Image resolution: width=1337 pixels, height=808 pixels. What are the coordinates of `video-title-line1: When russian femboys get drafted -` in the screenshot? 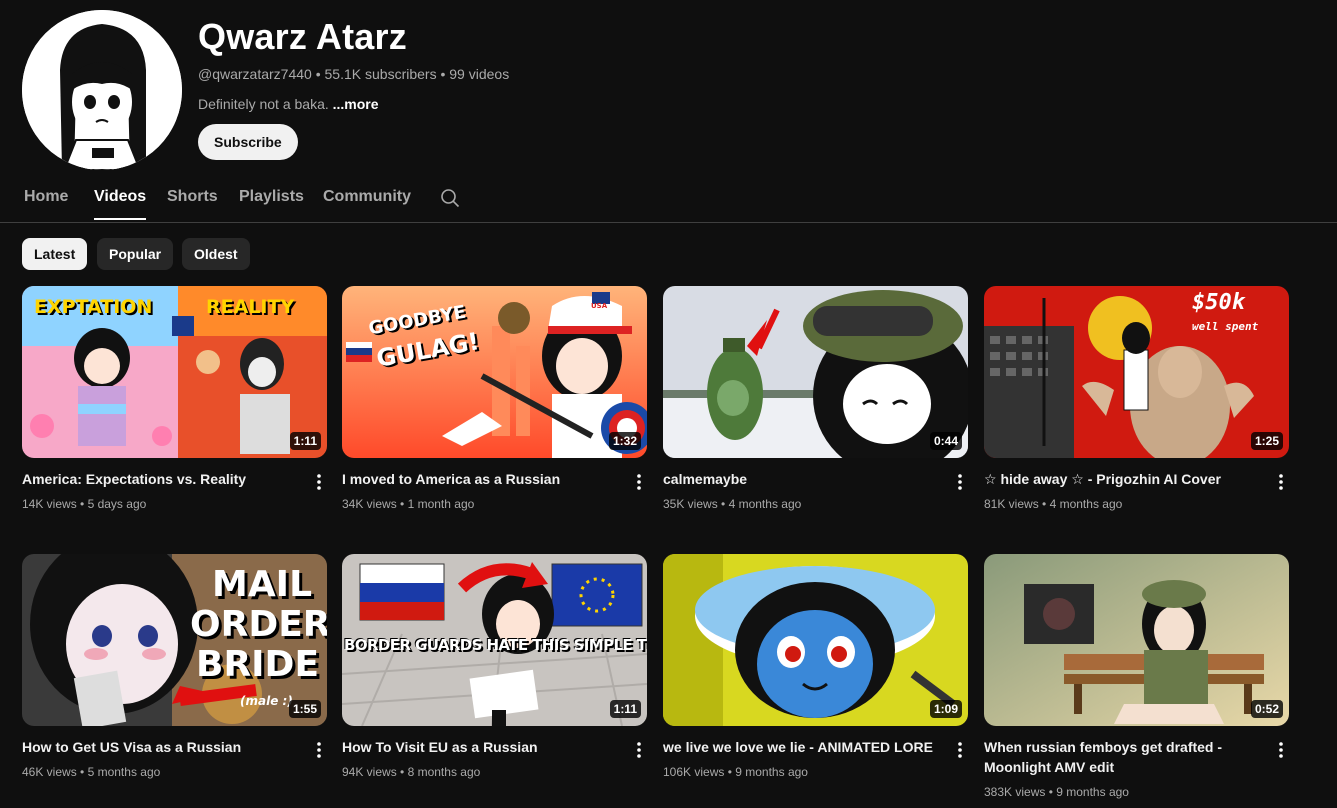 It's located at (1119, 747).